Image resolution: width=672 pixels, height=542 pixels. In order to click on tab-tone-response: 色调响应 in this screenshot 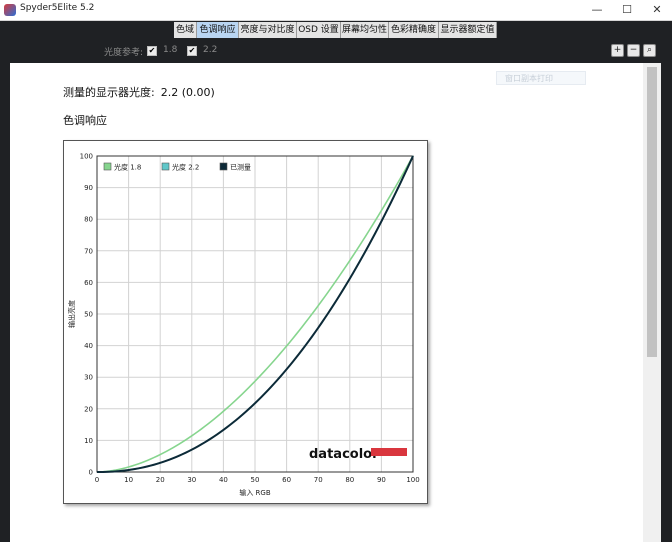, I will do `click(218, 30)`.